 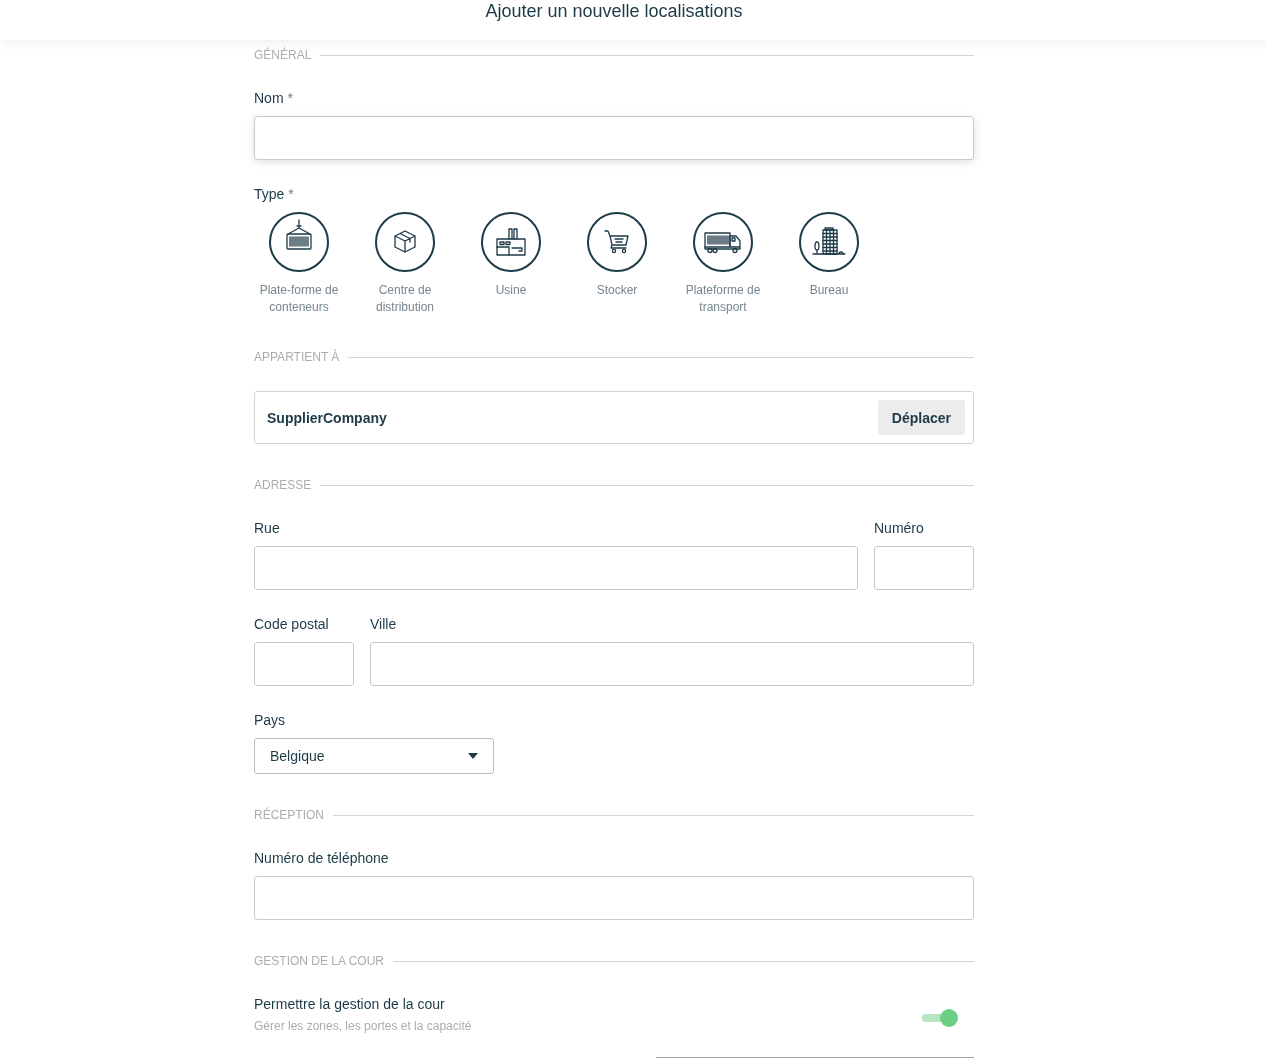 I want to click on factory-icon, so click(x=511, y=242).